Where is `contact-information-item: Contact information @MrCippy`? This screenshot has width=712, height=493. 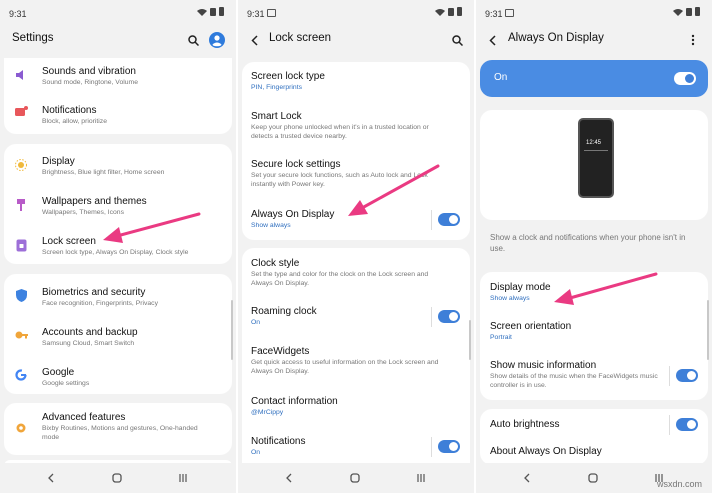 contact-information-item: Contact information @MrCippy is located at coordinates (356, 410).